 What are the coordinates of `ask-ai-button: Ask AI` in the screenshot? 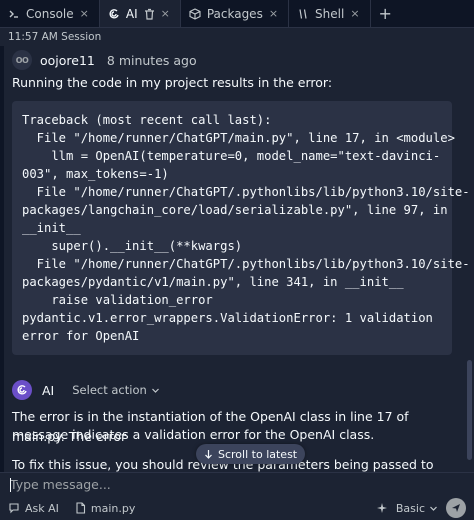 It's located at (33, 508).